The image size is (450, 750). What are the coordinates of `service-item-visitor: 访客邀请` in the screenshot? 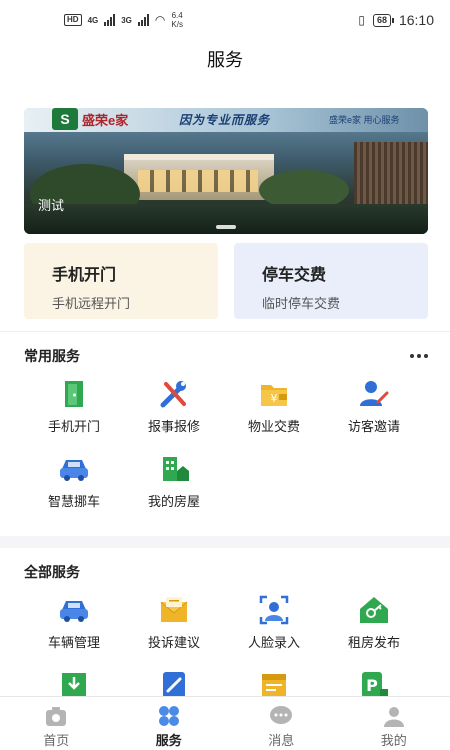 It's located at (374, 413).